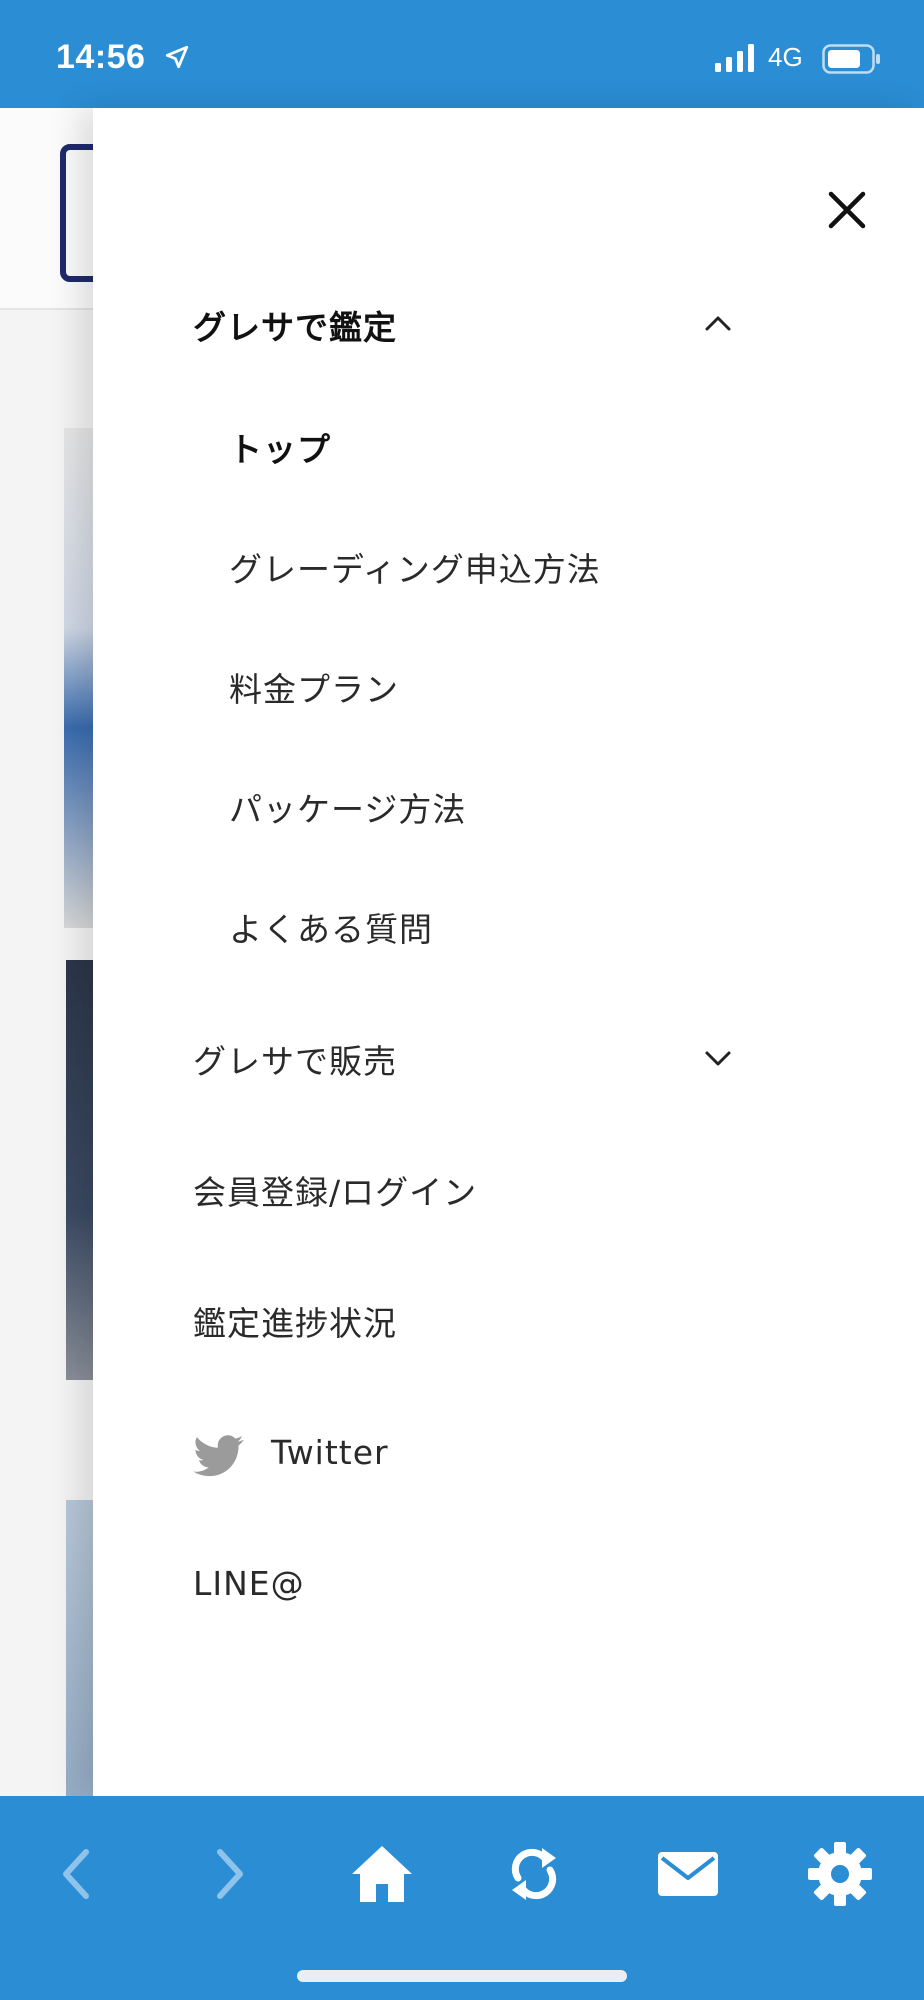 The height and width of the screenshot is (2000, 924). I want to click on home-icon, so click(382, 1874).